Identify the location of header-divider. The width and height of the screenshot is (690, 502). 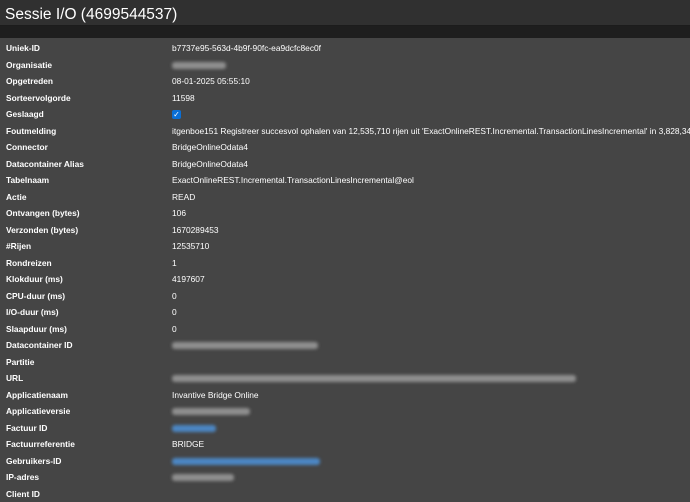
(345, 32).